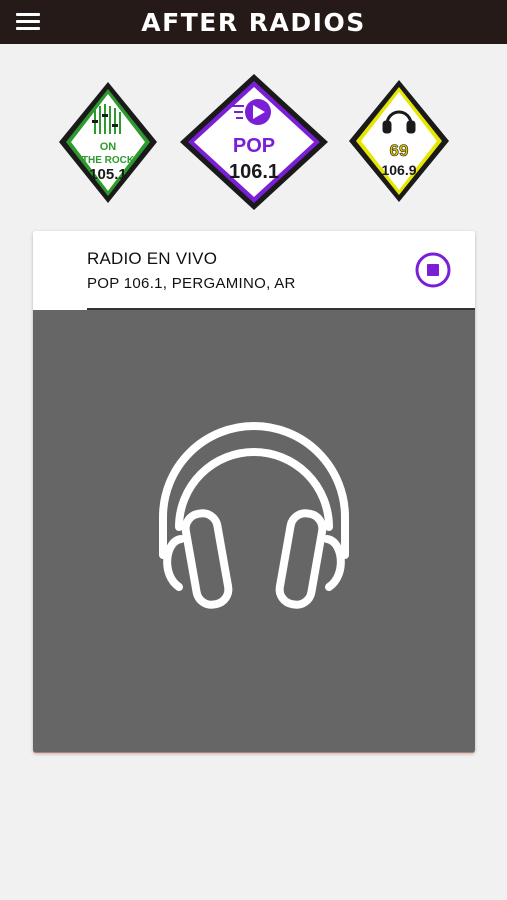 The height and width of the screenshot is (900, 507). Describe the element at coordinates (254, 270) in the screenshot. I see `player-header: RADIO EN VIVO POP 106.1, PERGAMINO, AR` at that location.